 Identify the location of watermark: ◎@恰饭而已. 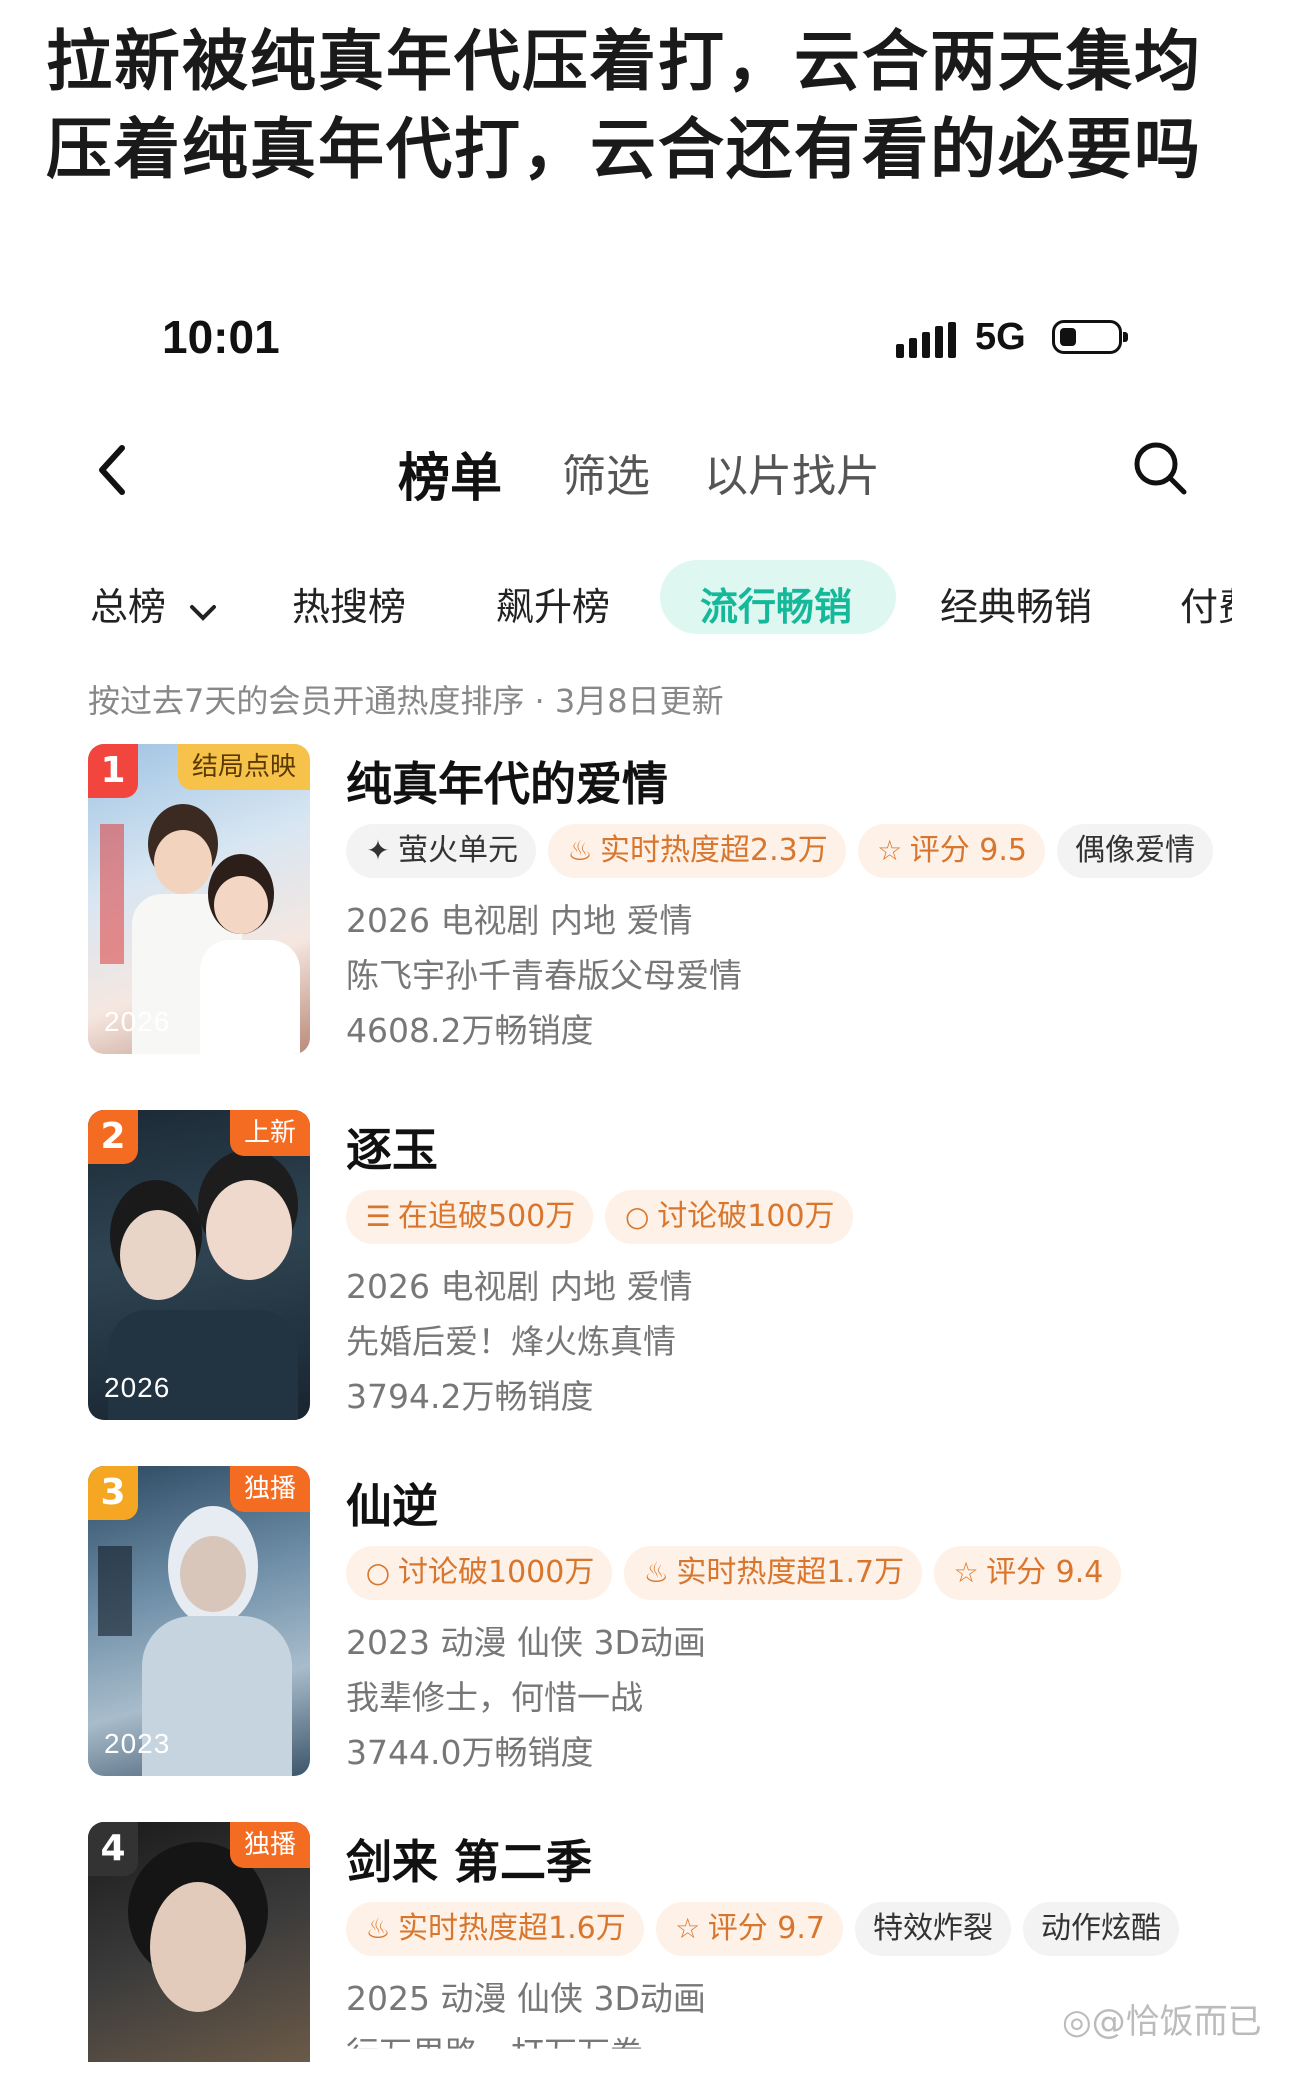
(1162, 2022).